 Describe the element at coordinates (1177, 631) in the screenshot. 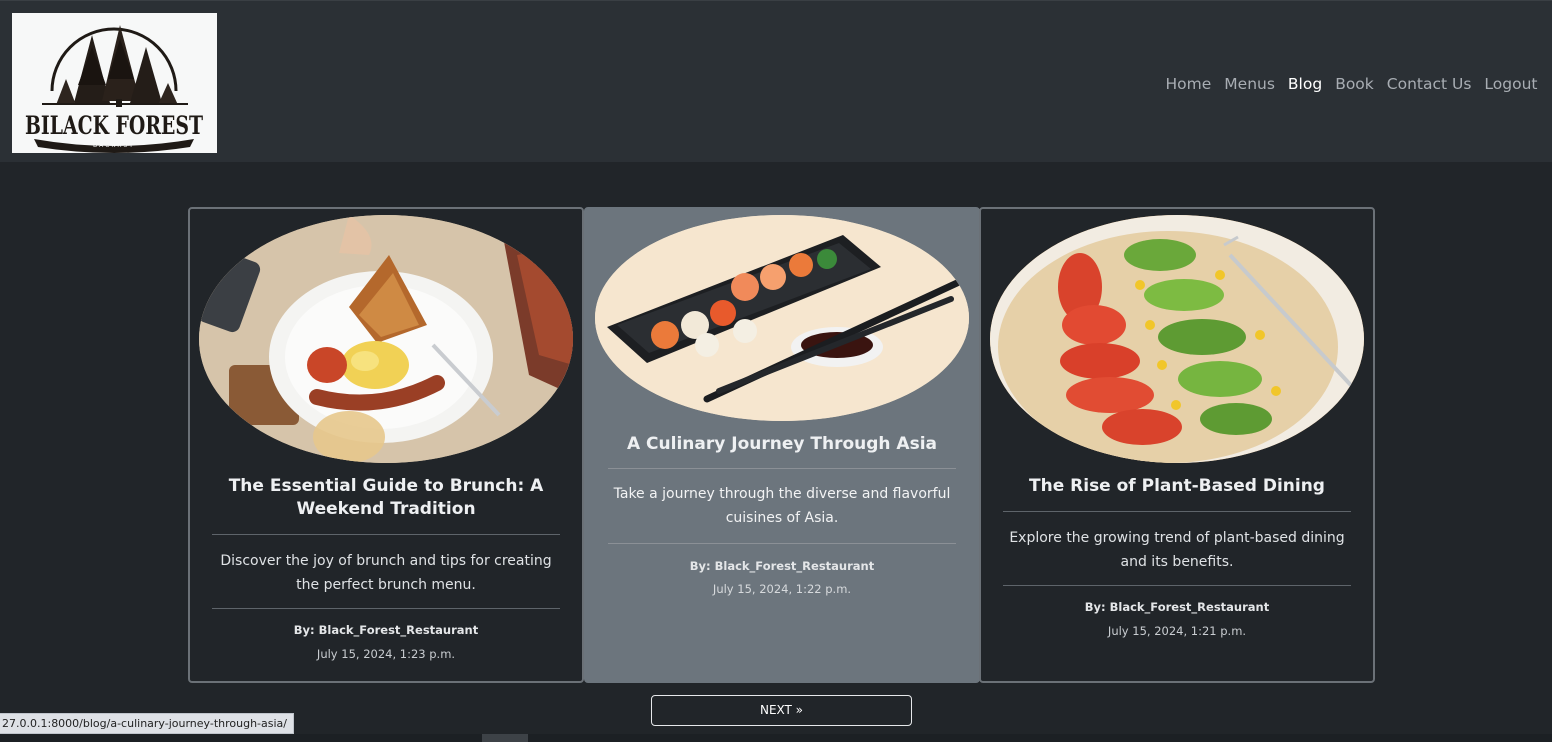

I see `post-date: July 15, 2024, 1:21 p.m.` at that location.